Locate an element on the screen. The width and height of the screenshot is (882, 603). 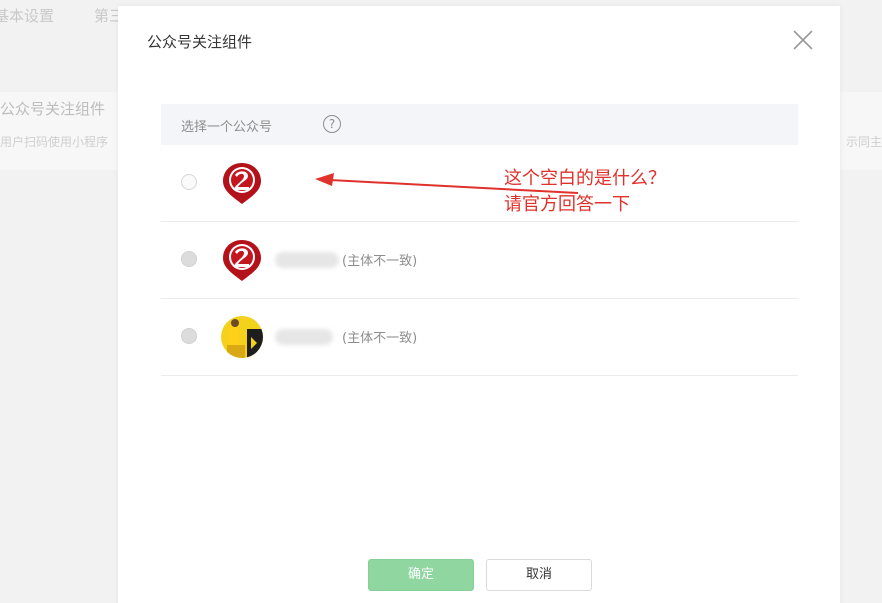
bg-section-desc-right: 示同主 is located at coordinates (864, 142).